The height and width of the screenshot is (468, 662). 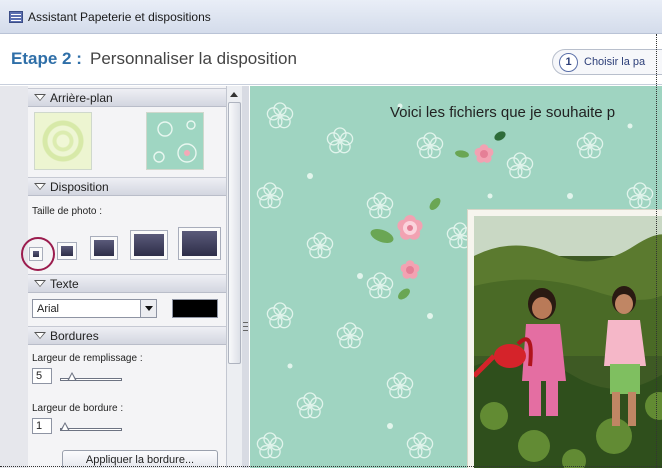 I want to click on border-width-field: 1, so click(x=42, y=426).